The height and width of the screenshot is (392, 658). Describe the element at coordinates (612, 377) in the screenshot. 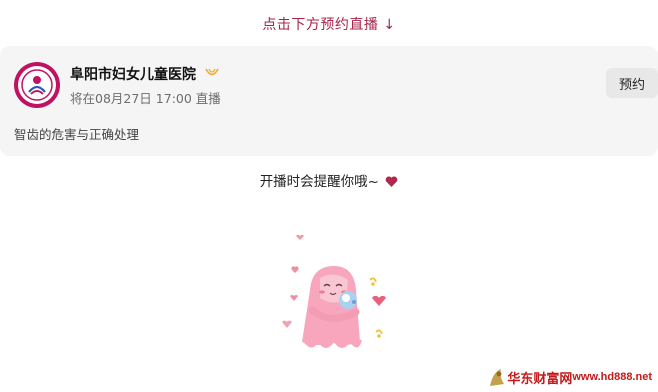

I see `watermark-url: www.hd888.net` at that location.